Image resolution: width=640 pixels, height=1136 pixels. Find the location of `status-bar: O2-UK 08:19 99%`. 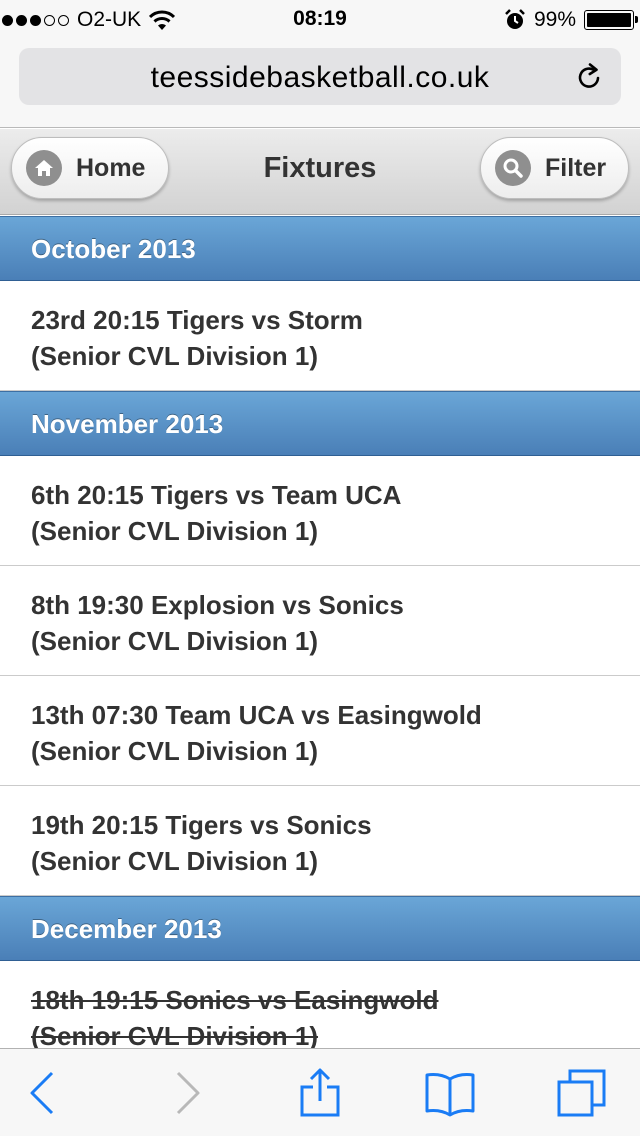

status-bar: O2-UK 08:19 99% is located at coordinates (320, 20).